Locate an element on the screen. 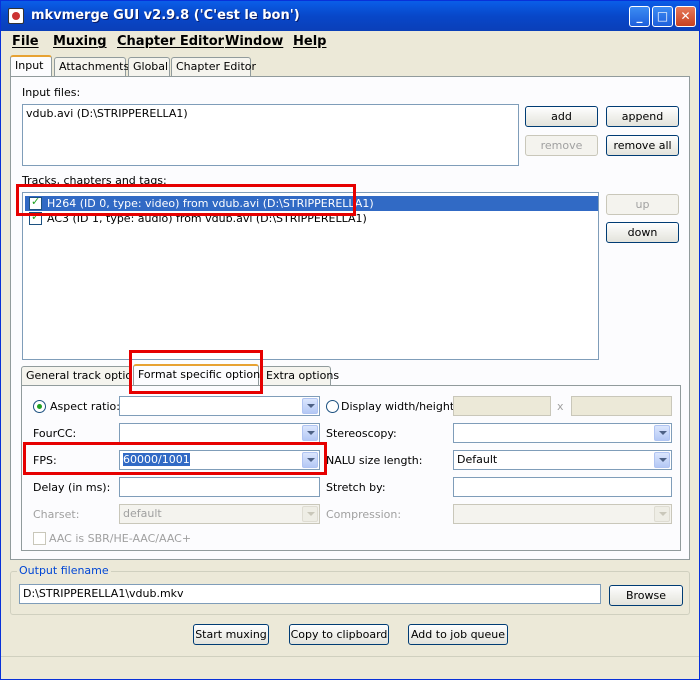  down-button: down is located at coordinates (642, 232).